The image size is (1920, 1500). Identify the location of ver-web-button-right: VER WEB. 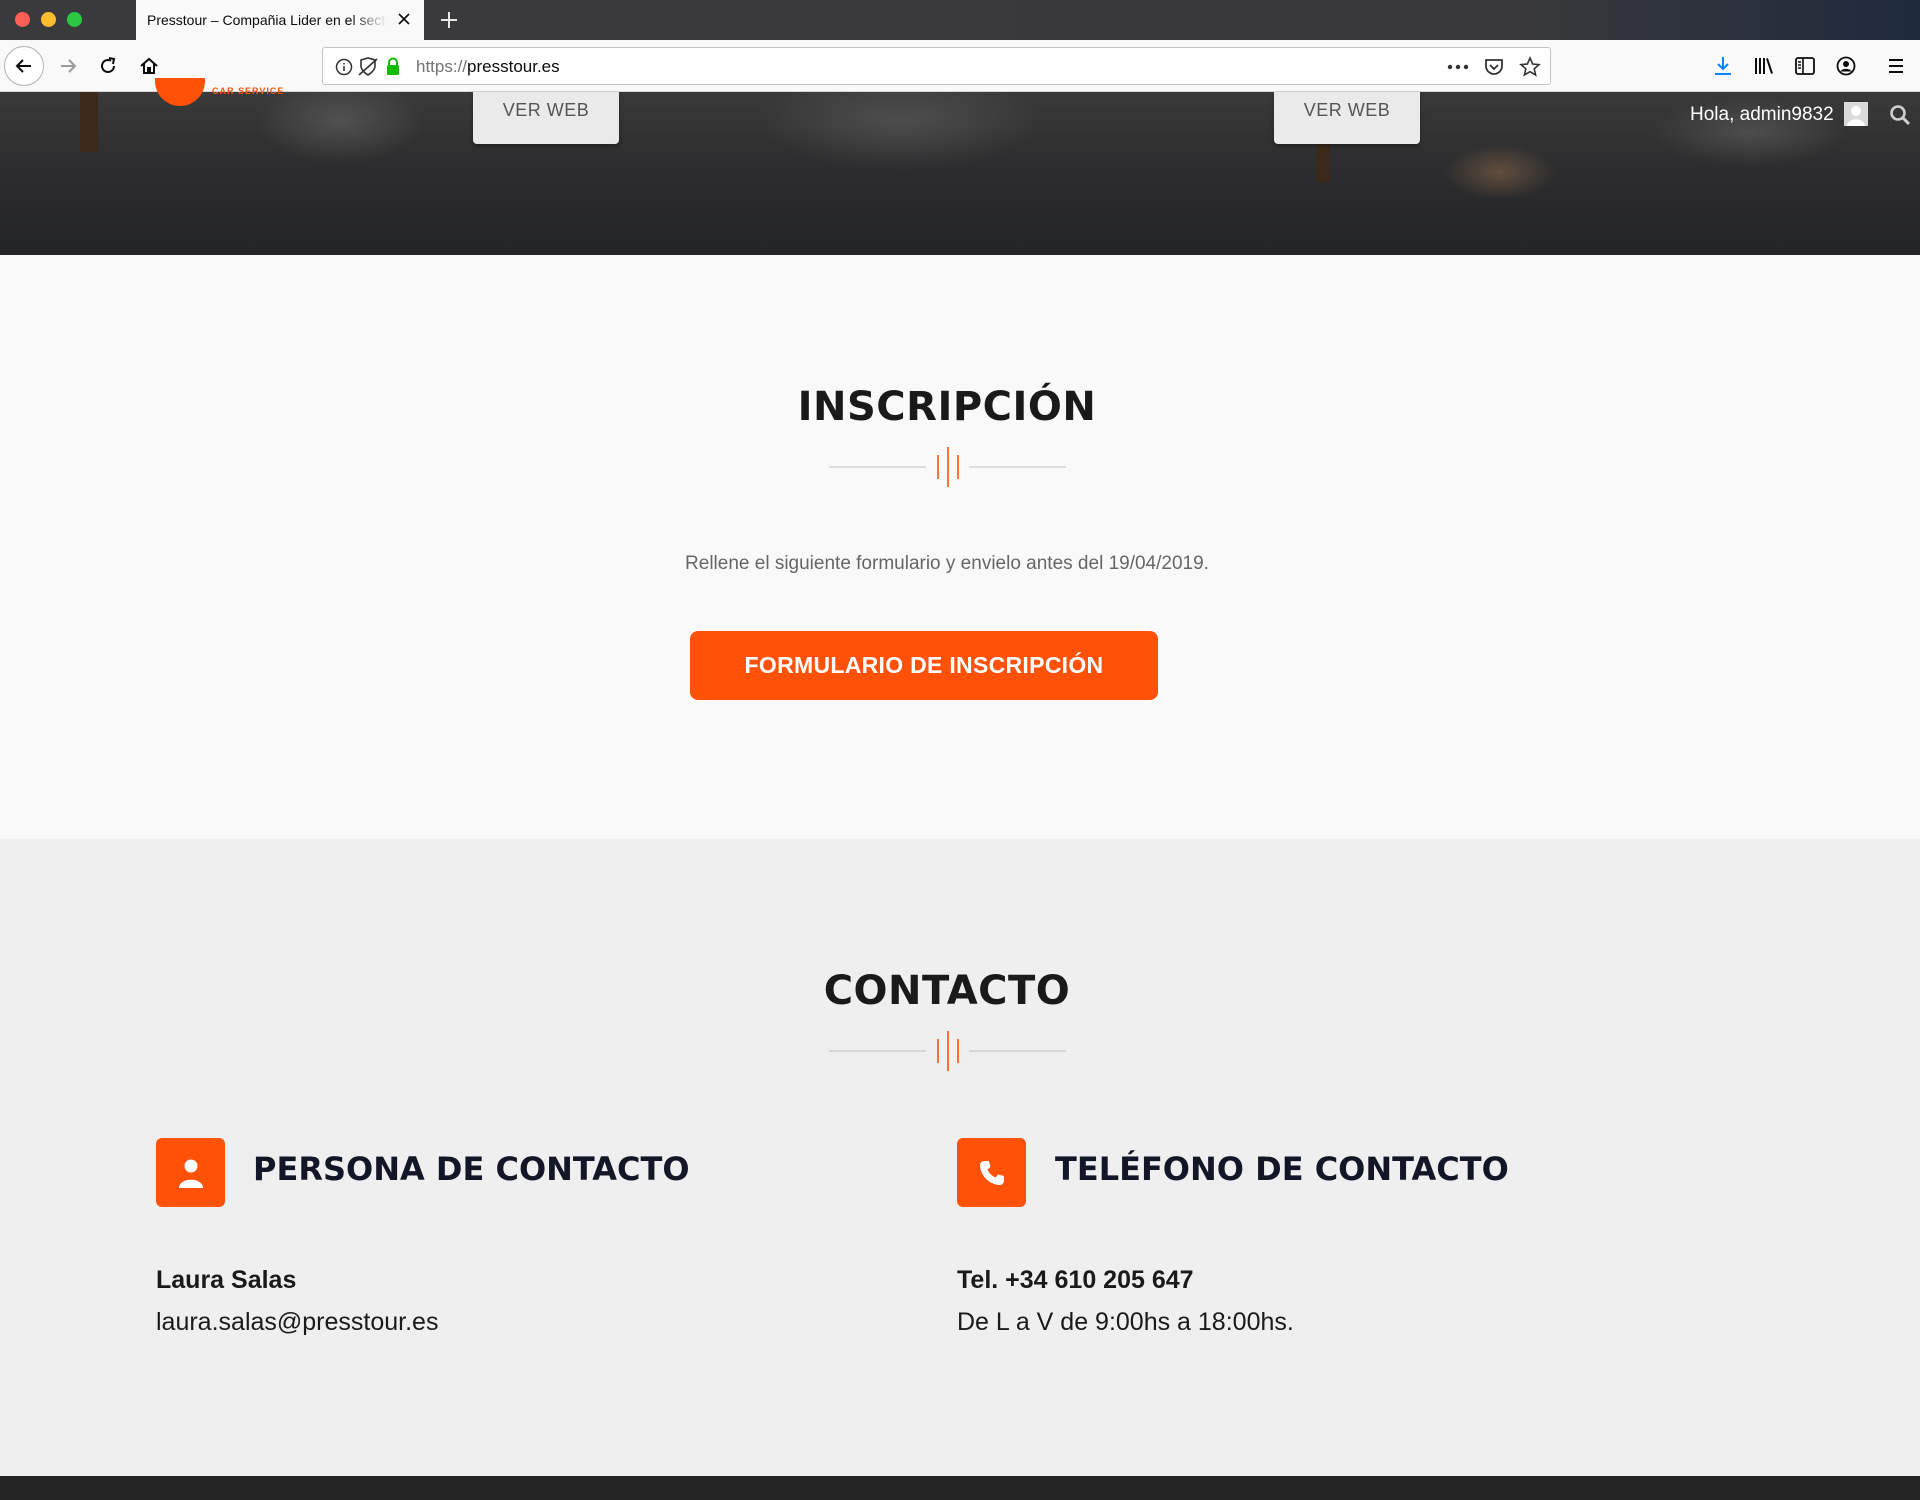
(1347, 118).